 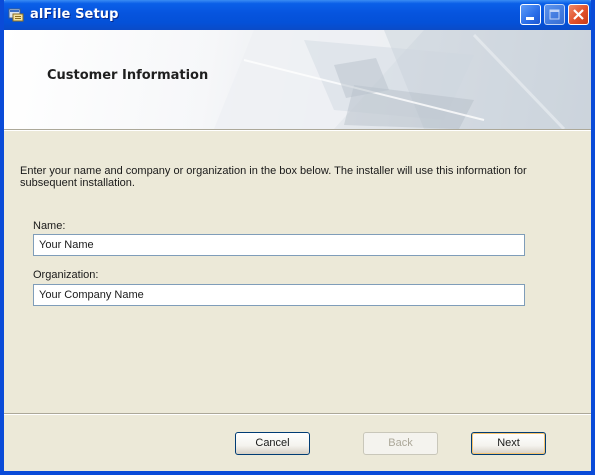 What do you see at coordinates (530, 18) in the screenshot?
I see `minimize-icon` at bounding box center [530, 18].